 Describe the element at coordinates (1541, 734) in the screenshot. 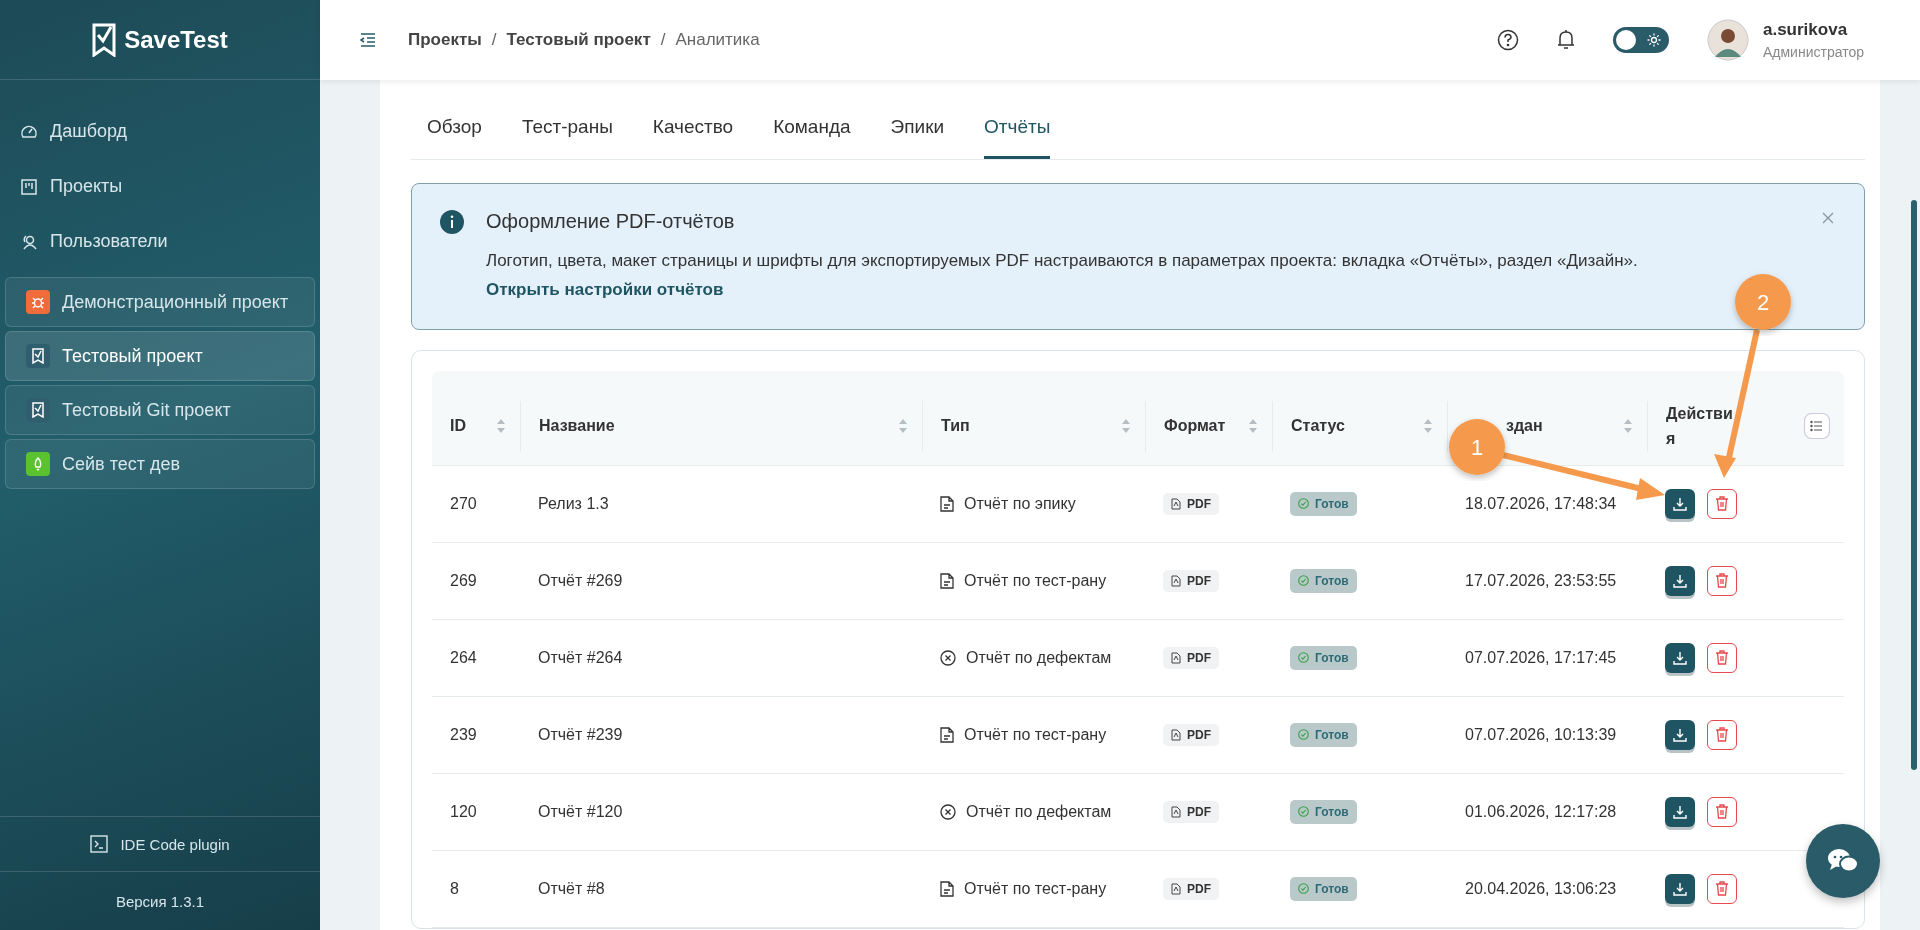

I see `table-cell: 07.07.2026, 10:13:39` at that location.